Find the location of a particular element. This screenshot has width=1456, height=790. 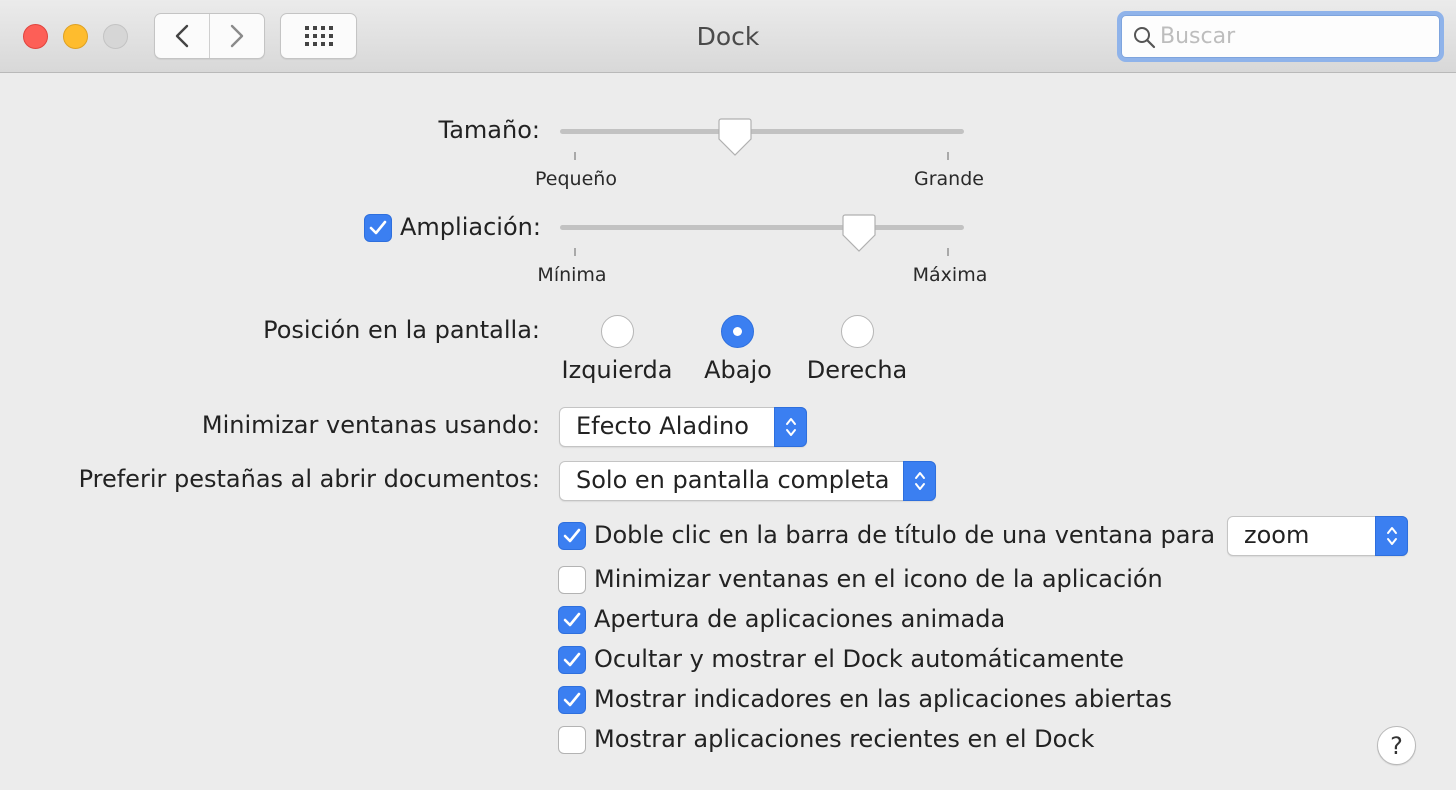

magnification-slider-knob is located at coordinates (859, 233).